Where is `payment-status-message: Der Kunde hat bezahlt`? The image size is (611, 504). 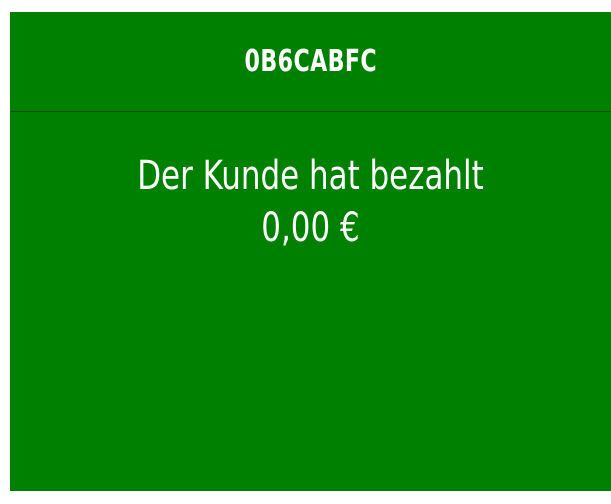
payment-status-message: Der Kunde hat bezahlt is located at coordinates (310, 176).